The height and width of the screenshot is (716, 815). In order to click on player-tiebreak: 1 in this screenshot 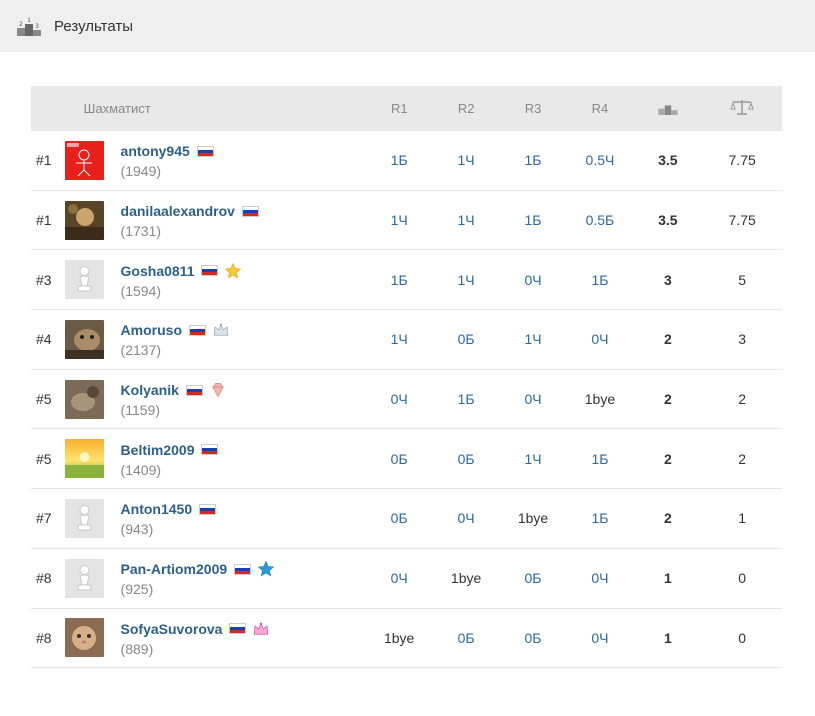, I will do `click(742, 518)`.